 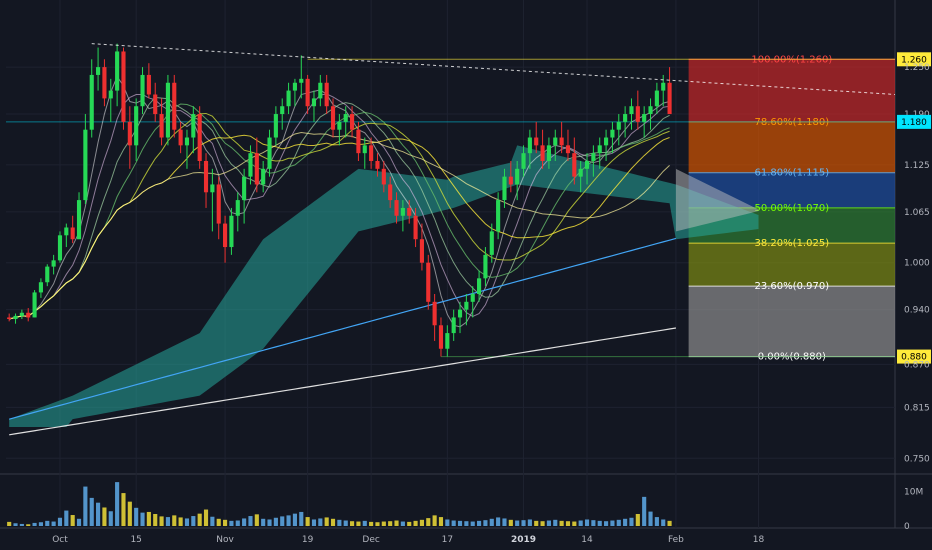 What do you see at coordinates (917, 459) in the screenshot?
I see `price-tick-label: 0.750` at bounding box center [917, 459].